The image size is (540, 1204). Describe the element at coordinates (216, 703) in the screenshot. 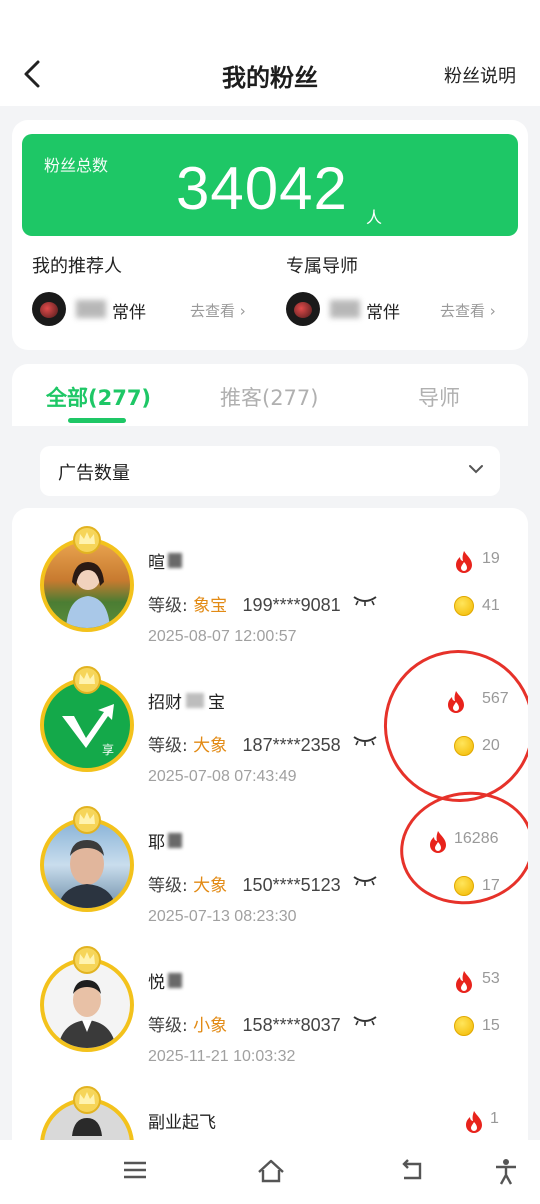

I see `fan-name-tail: 宝` at that location.